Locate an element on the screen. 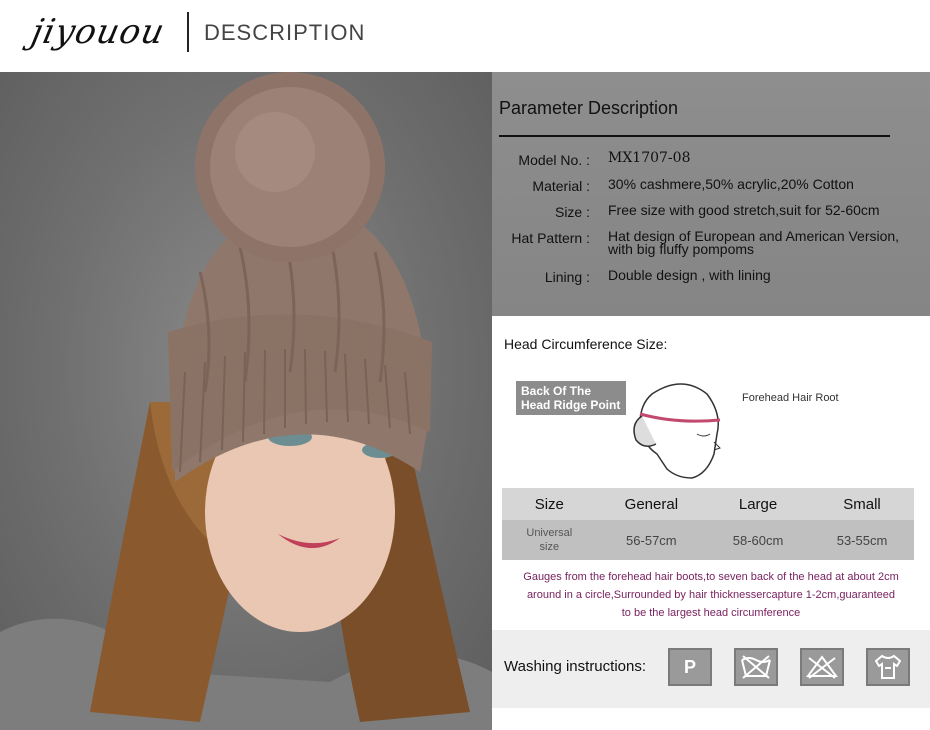  tag-line: Back Of The is located at coordinates (556, 391).